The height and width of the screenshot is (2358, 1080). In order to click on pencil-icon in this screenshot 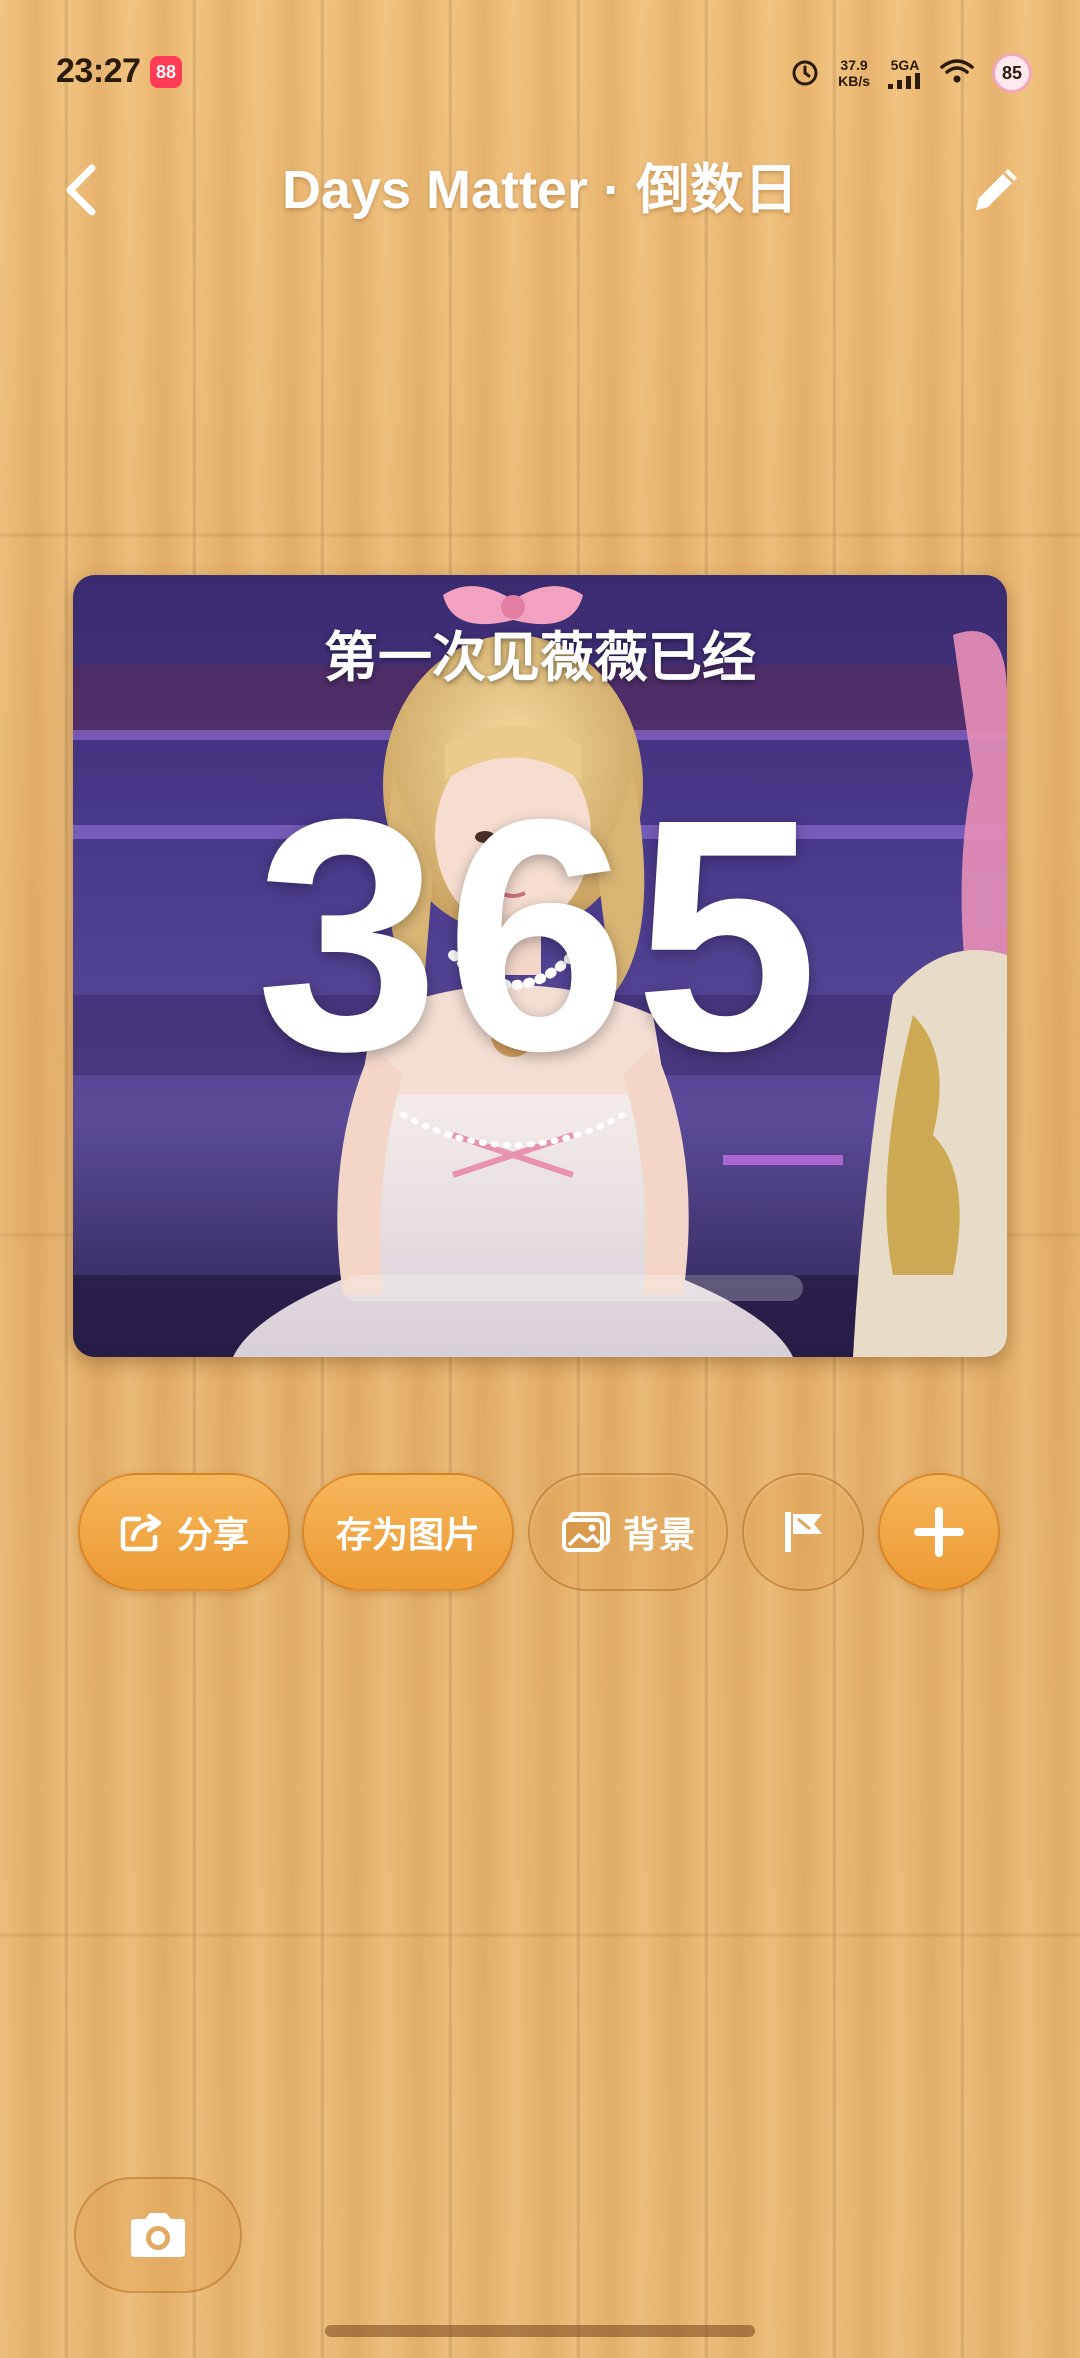, I will do `click(996, 189)`.